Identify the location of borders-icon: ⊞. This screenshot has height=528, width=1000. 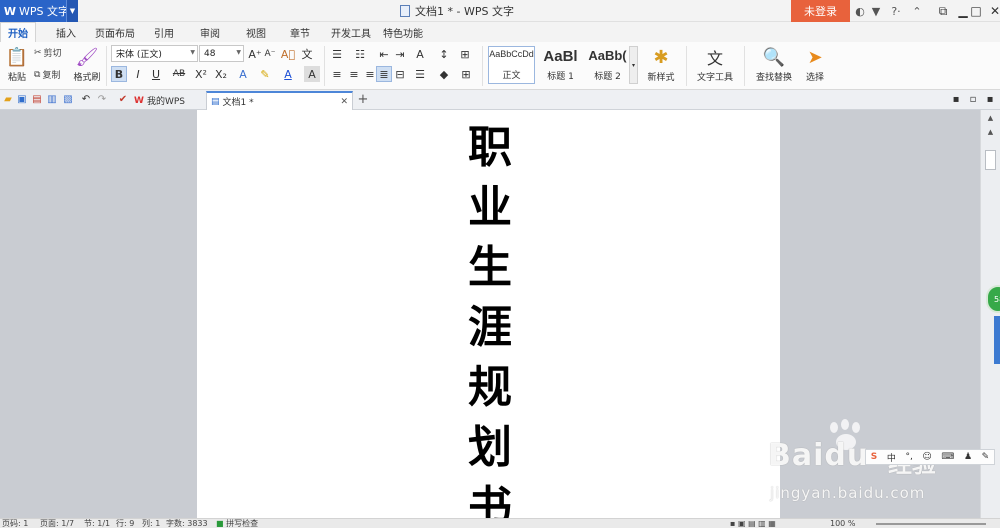
(466, 74).